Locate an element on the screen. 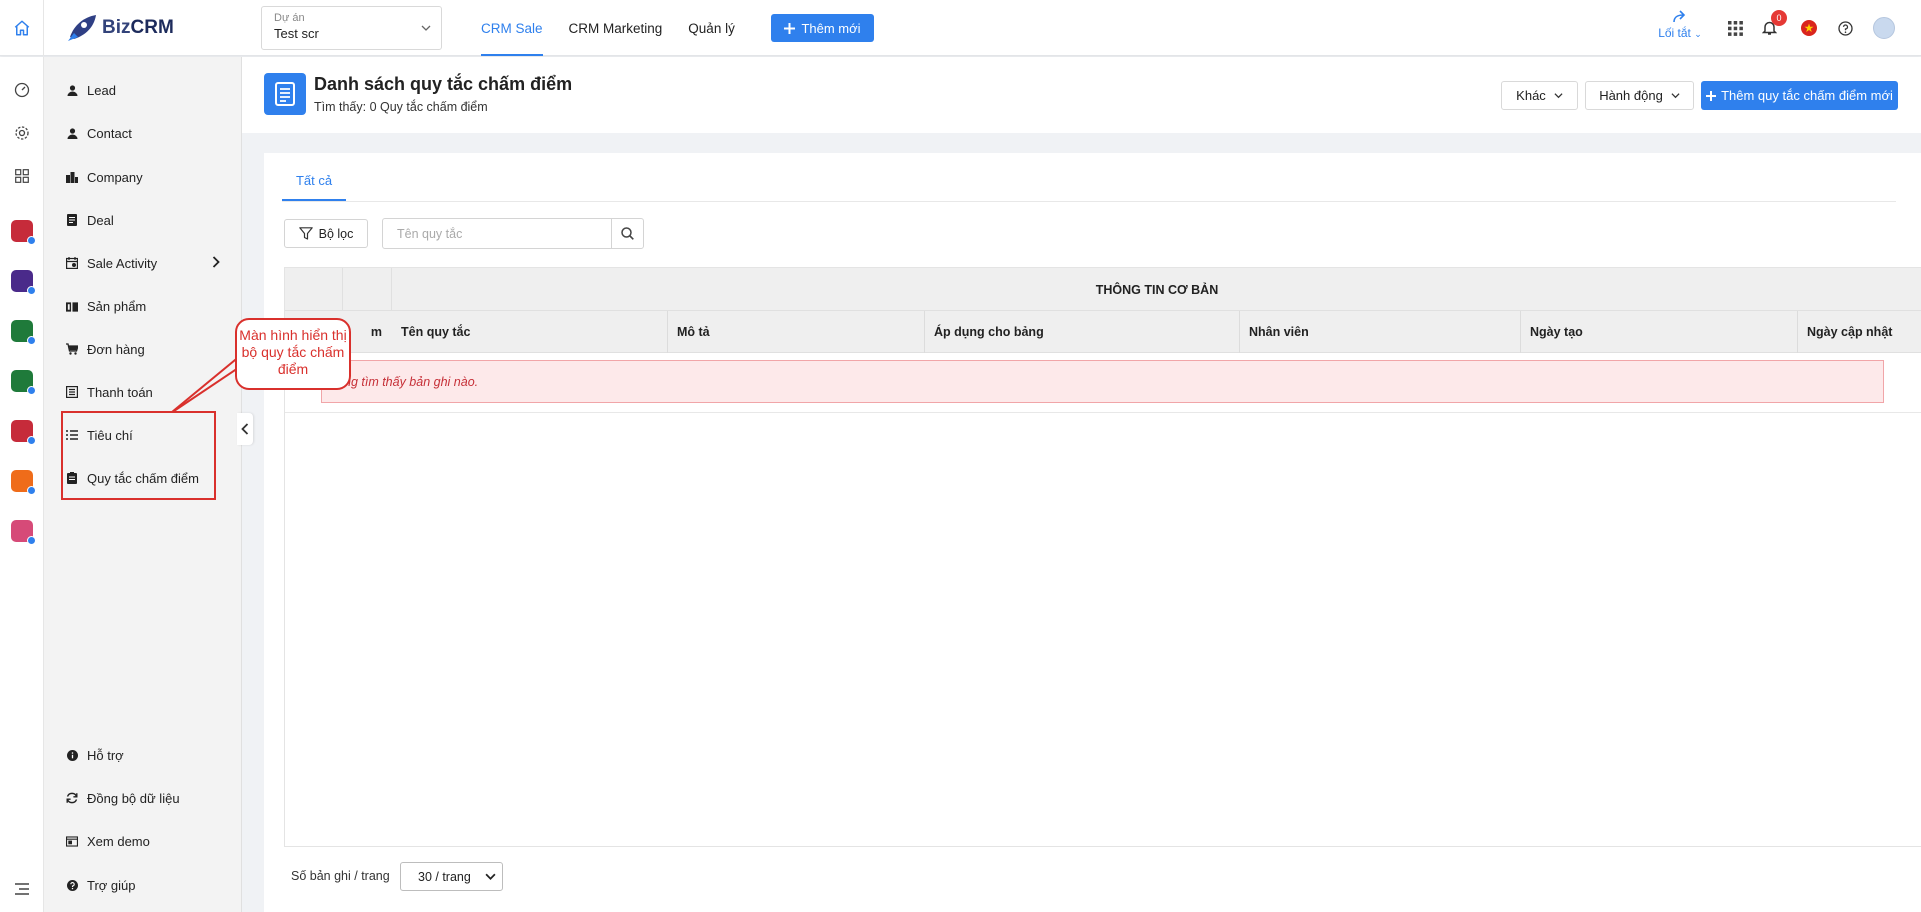  sidebar-item-san-pham: Sản phẩm is located at coordinates (143, 306).